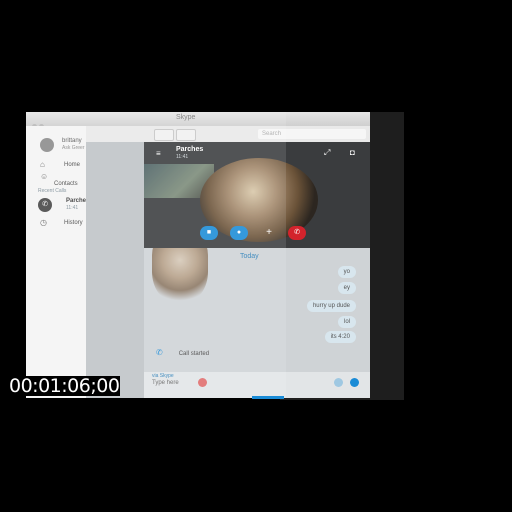 The height and width of the screenshot is (512, 512). I want to click on message-bubble: lol, so click(346, 322).